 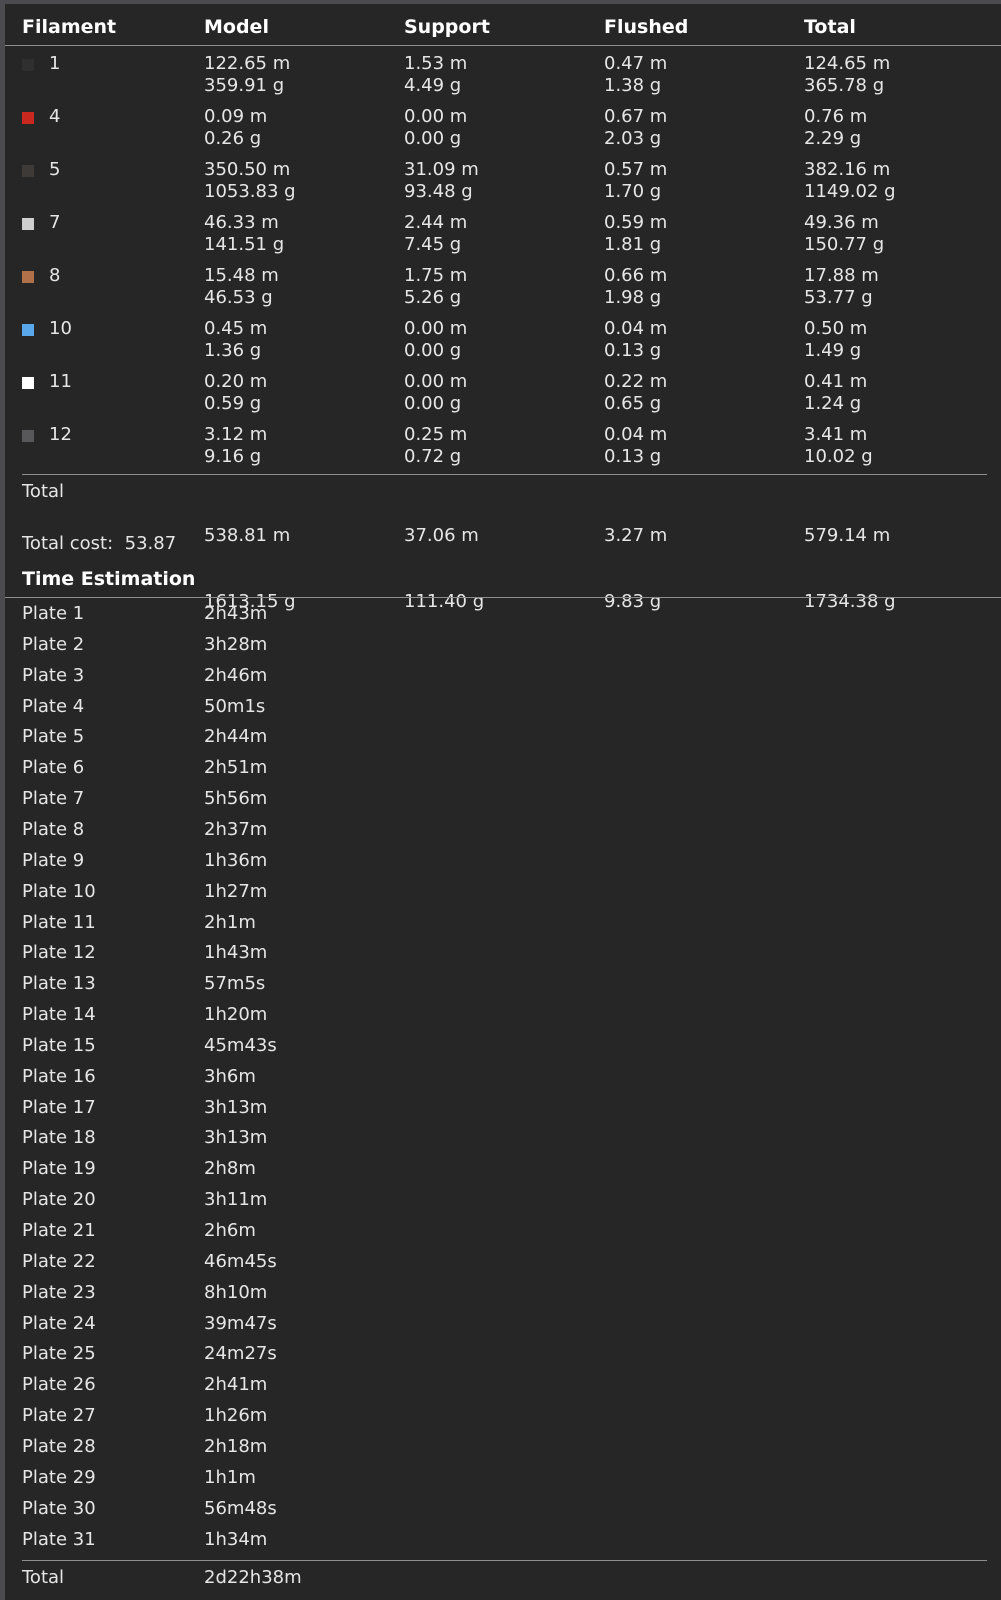 I want to click on filament-model-length: 0.20 m, so click(x=236, y=381).